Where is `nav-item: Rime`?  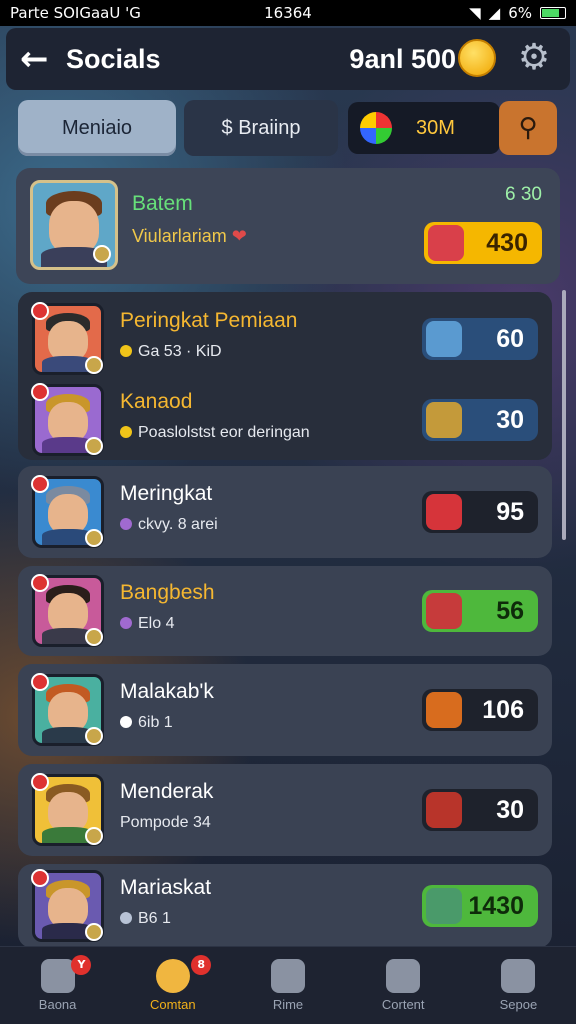 nav-item: Rime is located at coordinates (287, 985).